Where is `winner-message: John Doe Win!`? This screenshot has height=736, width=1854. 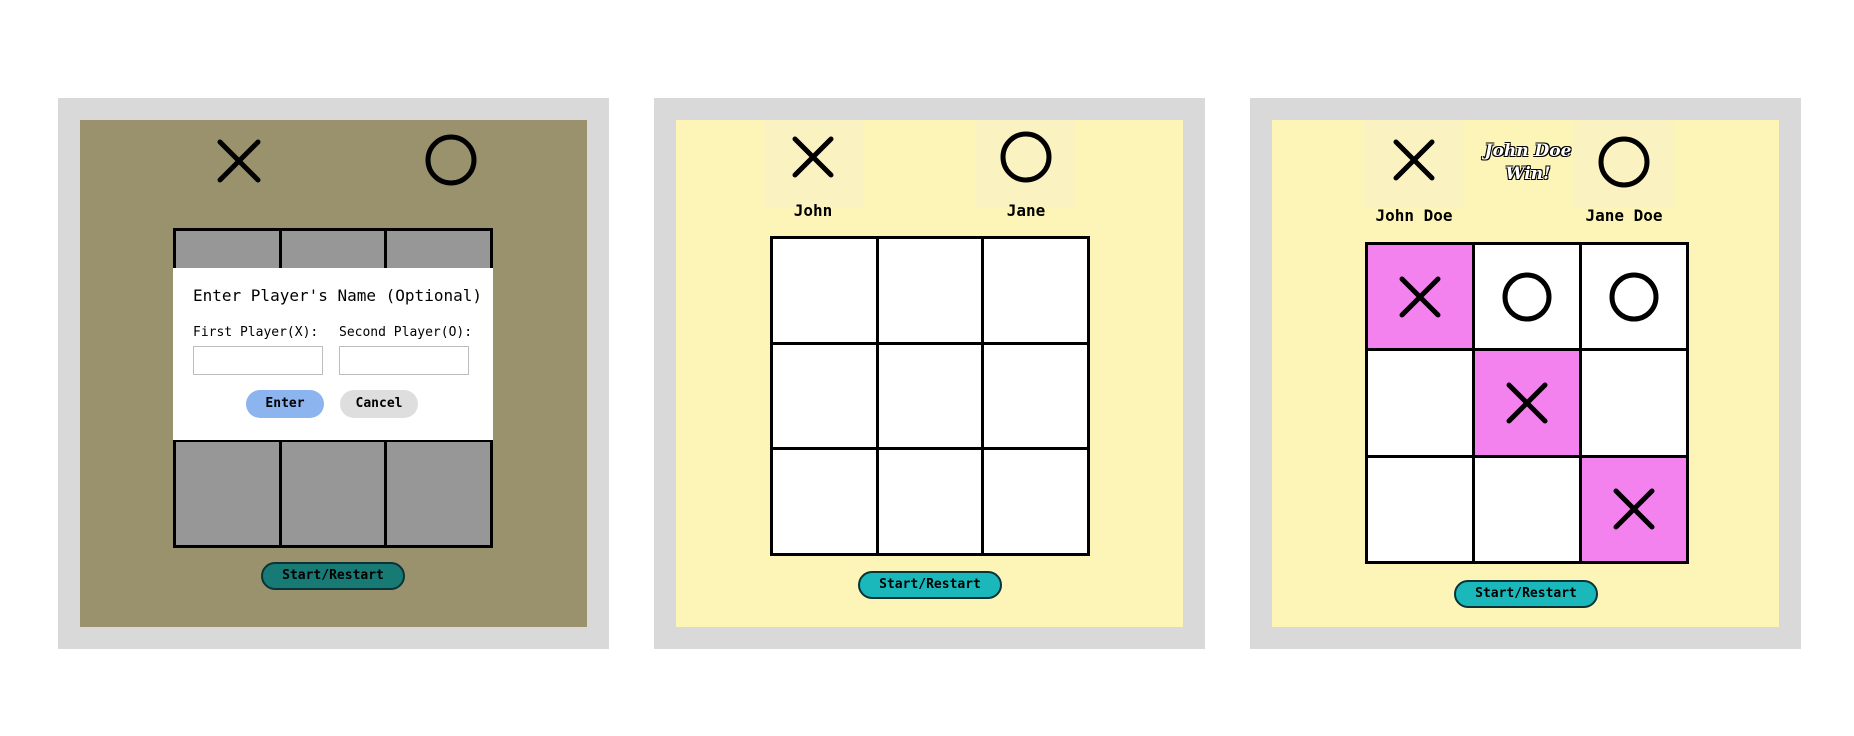
winner-message: John Doe Win! is located at coordinates (1528, 162).